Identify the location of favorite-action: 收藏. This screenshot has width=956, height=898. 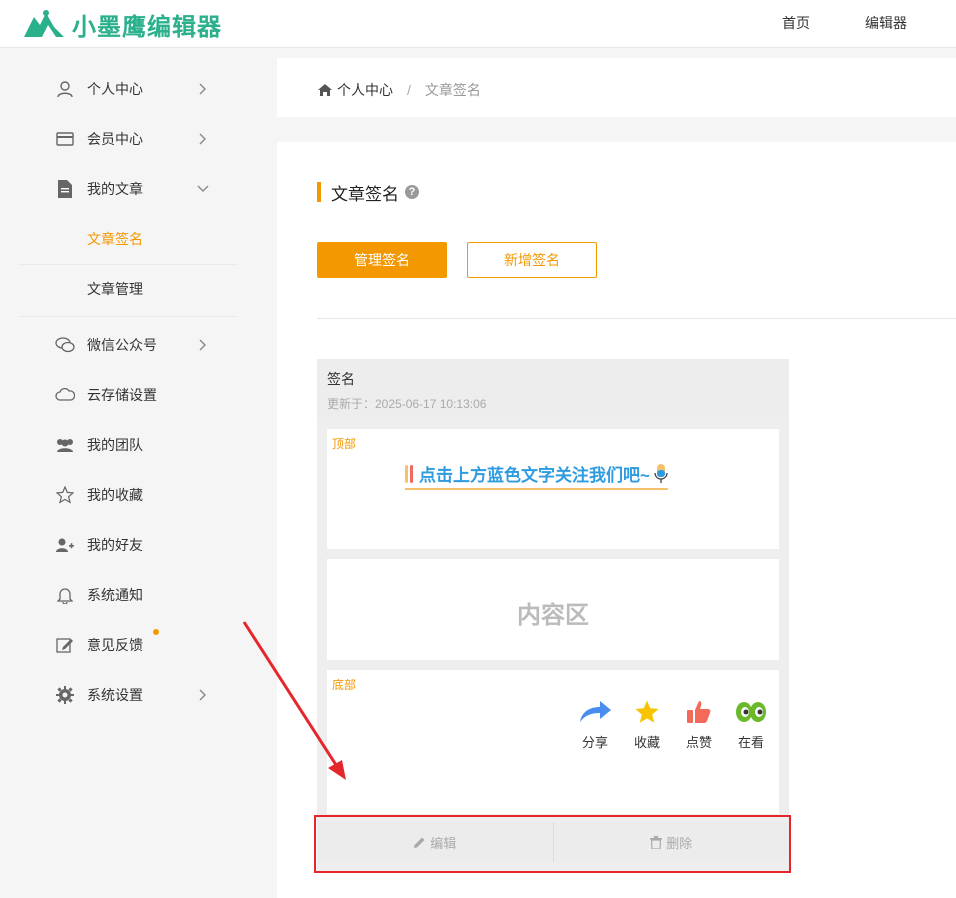
(647, 724).